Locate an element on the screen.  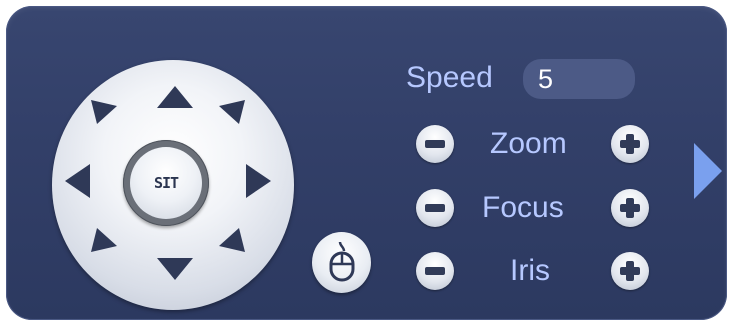
pan-down-left-arrow-icon is located at coordinates (104, 240).